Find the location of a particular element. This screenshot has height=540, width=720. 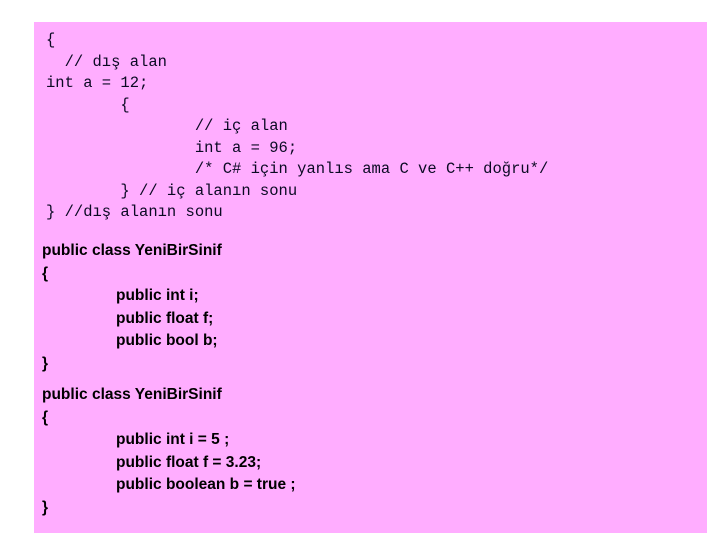

class-member: public int i; is located at coordinates (157, 296).